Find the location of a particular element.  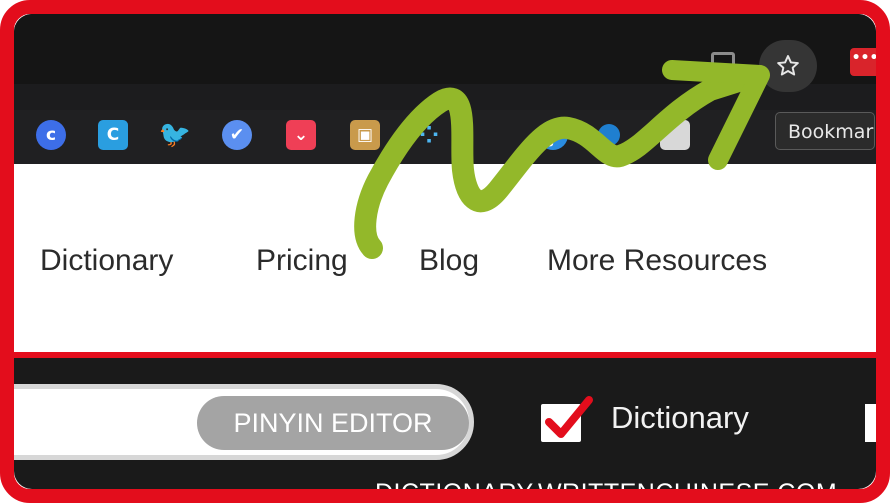

dictionary-checkbox is located at coordinates (567, 419).